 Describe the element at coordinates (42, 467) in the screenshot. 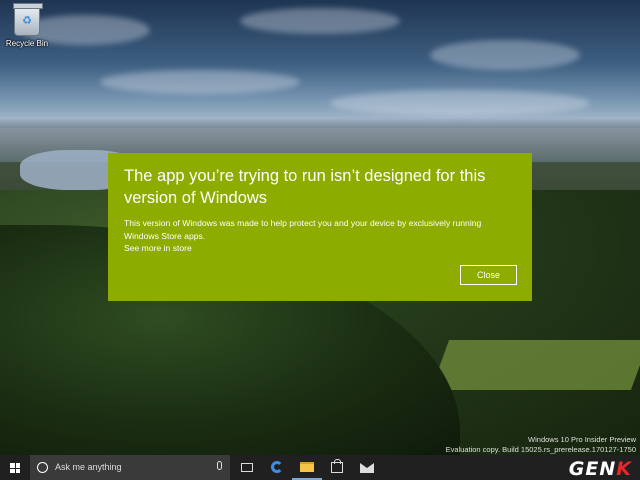

I see `cortana-icon` at that location.